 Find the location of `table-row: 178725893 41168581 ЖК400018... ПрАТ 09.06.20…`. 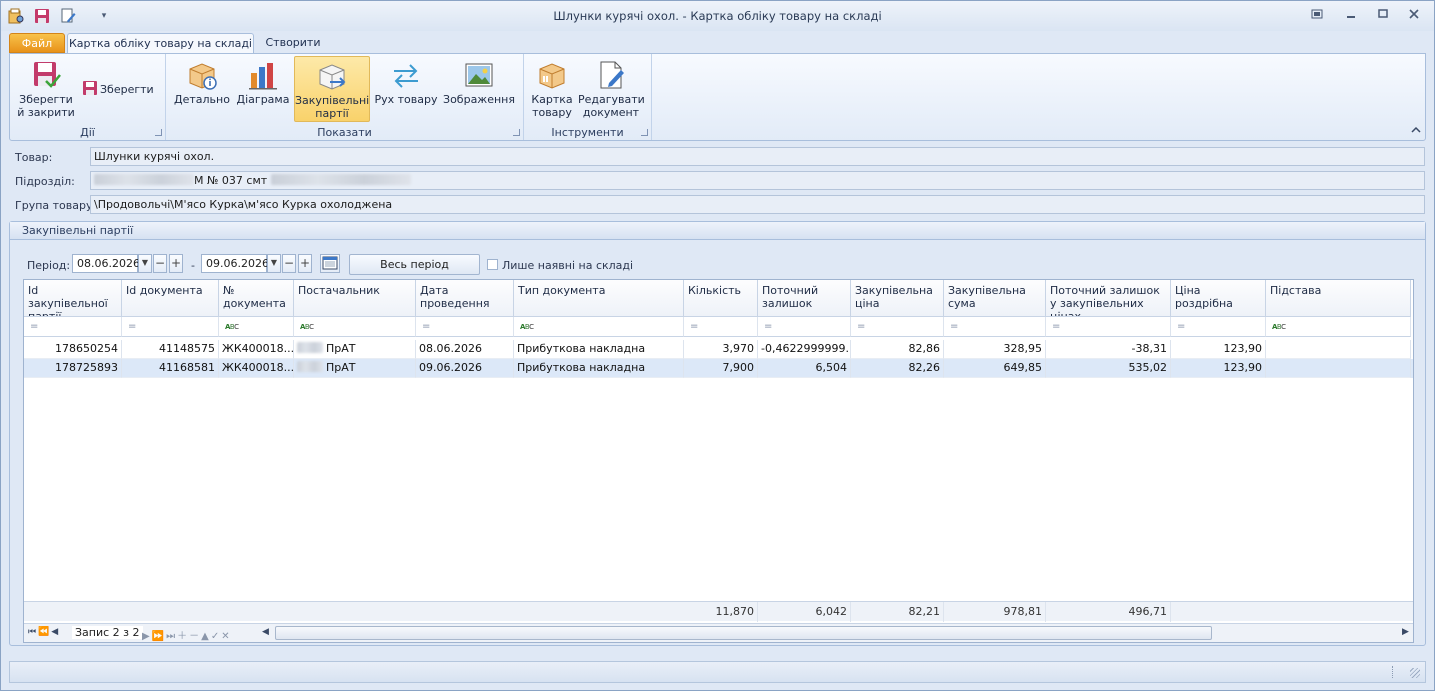

table-row: 178725893 41168581 ЖК400018... ПрАТ 09.06.20… is located at coordinates (718, 368).